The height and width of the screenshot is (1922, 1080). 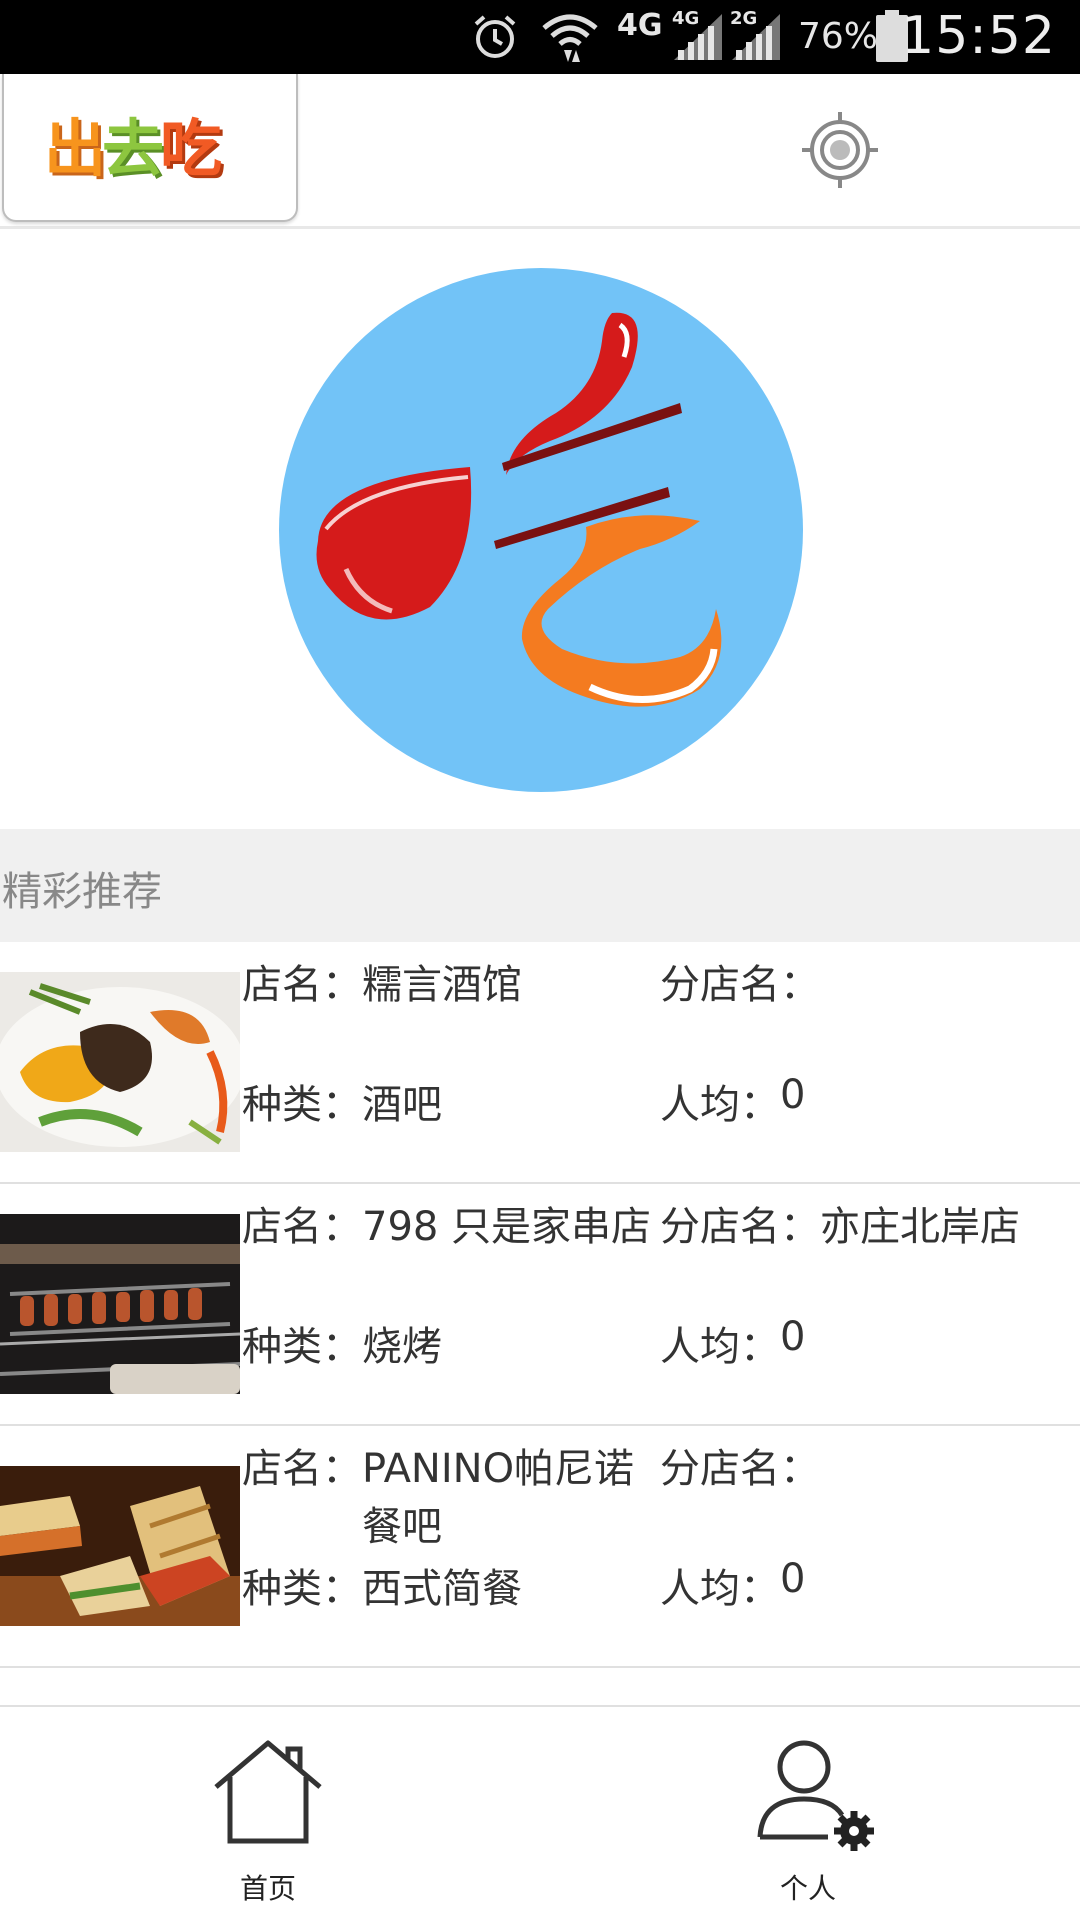 I want to click on logo-char: 吃, so click(x=191, y=148).